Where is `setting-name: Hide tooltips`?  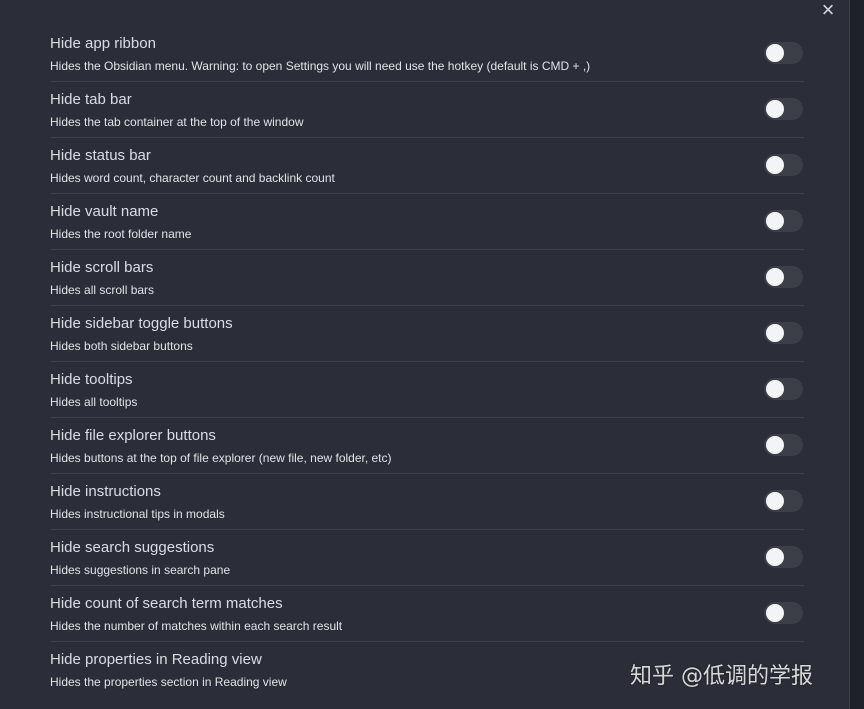
setting-name: Hide tooltips is located at coordinates (91, 379).